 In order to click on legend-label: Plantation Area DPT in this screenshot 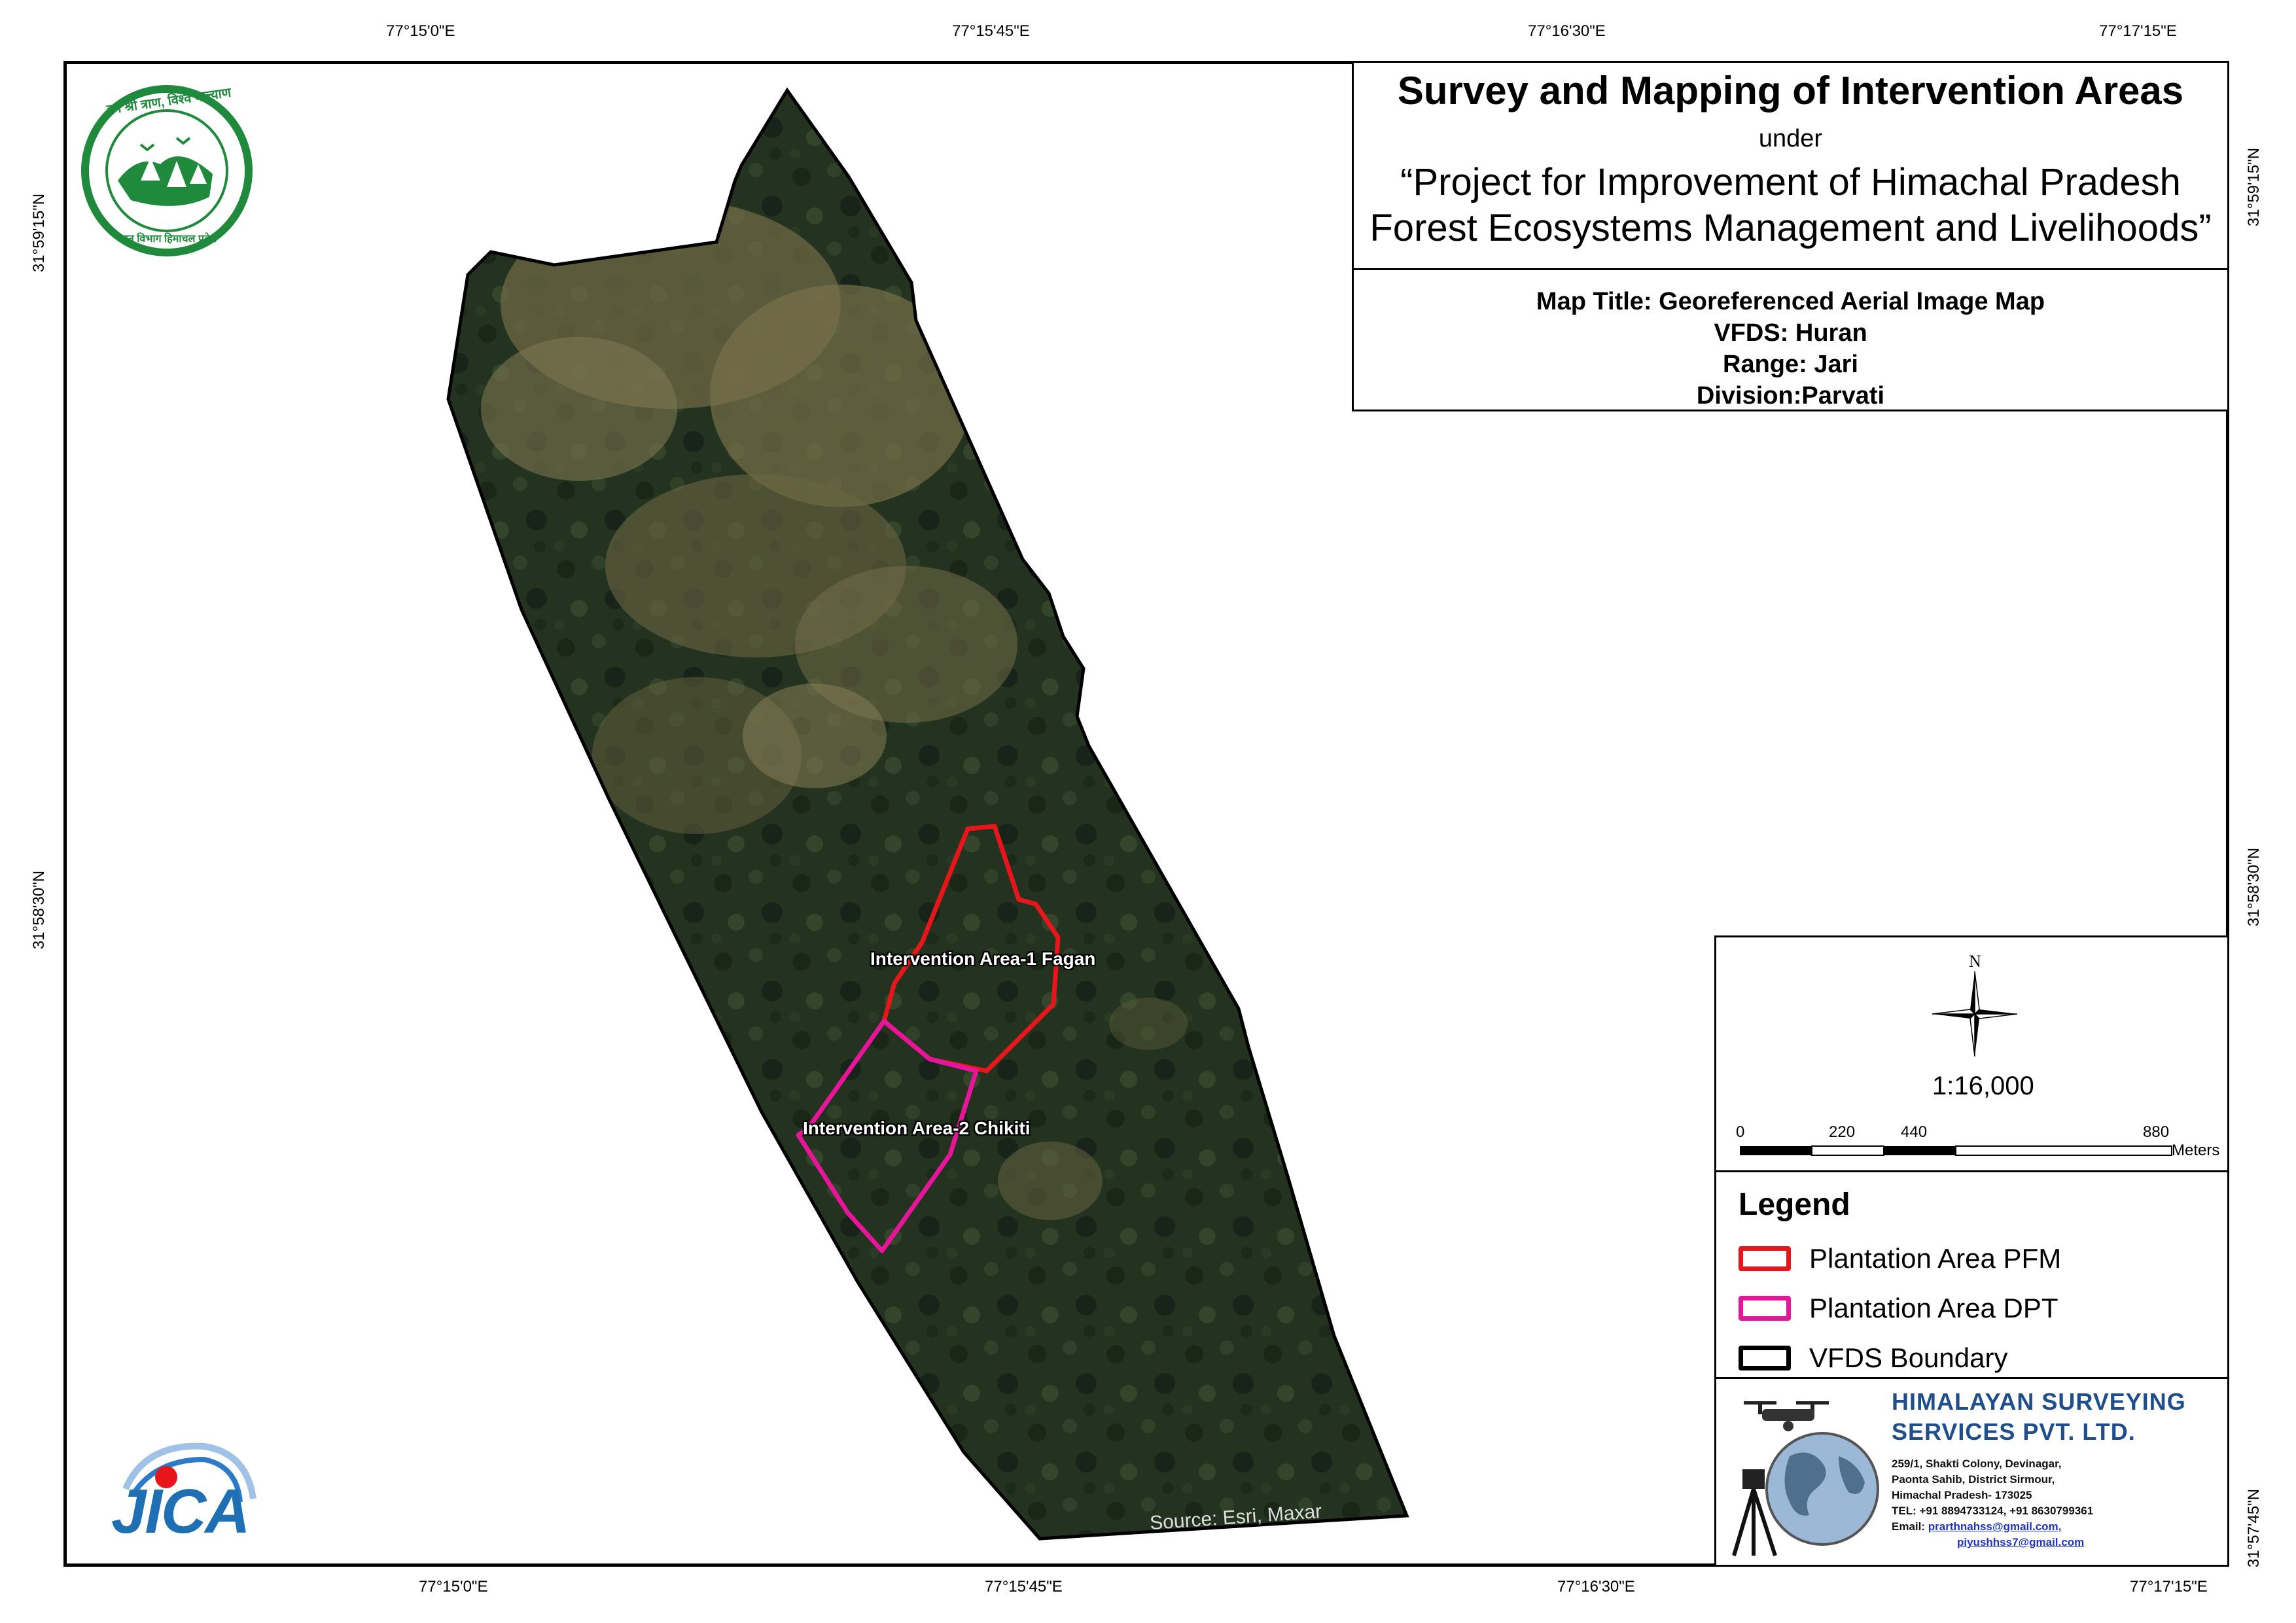, I will do `click(1933, 1308)`.